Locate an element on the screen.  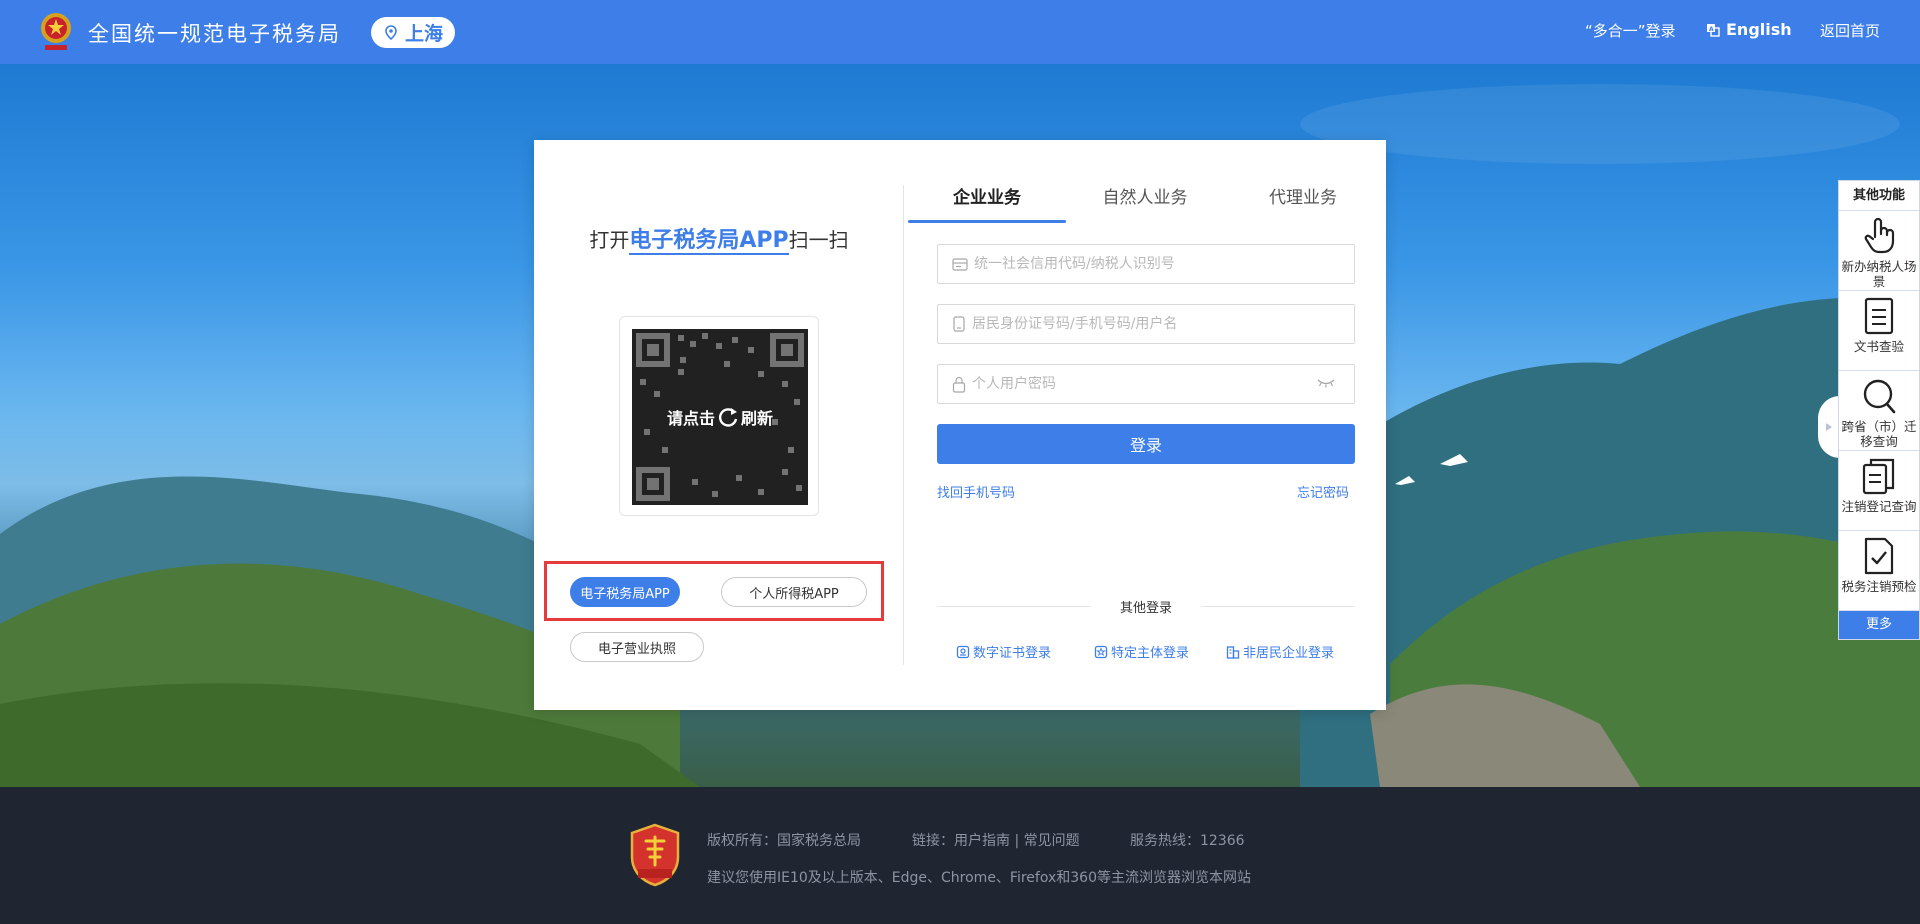
region-selector: 上海 is located at coordinates (413, 32).